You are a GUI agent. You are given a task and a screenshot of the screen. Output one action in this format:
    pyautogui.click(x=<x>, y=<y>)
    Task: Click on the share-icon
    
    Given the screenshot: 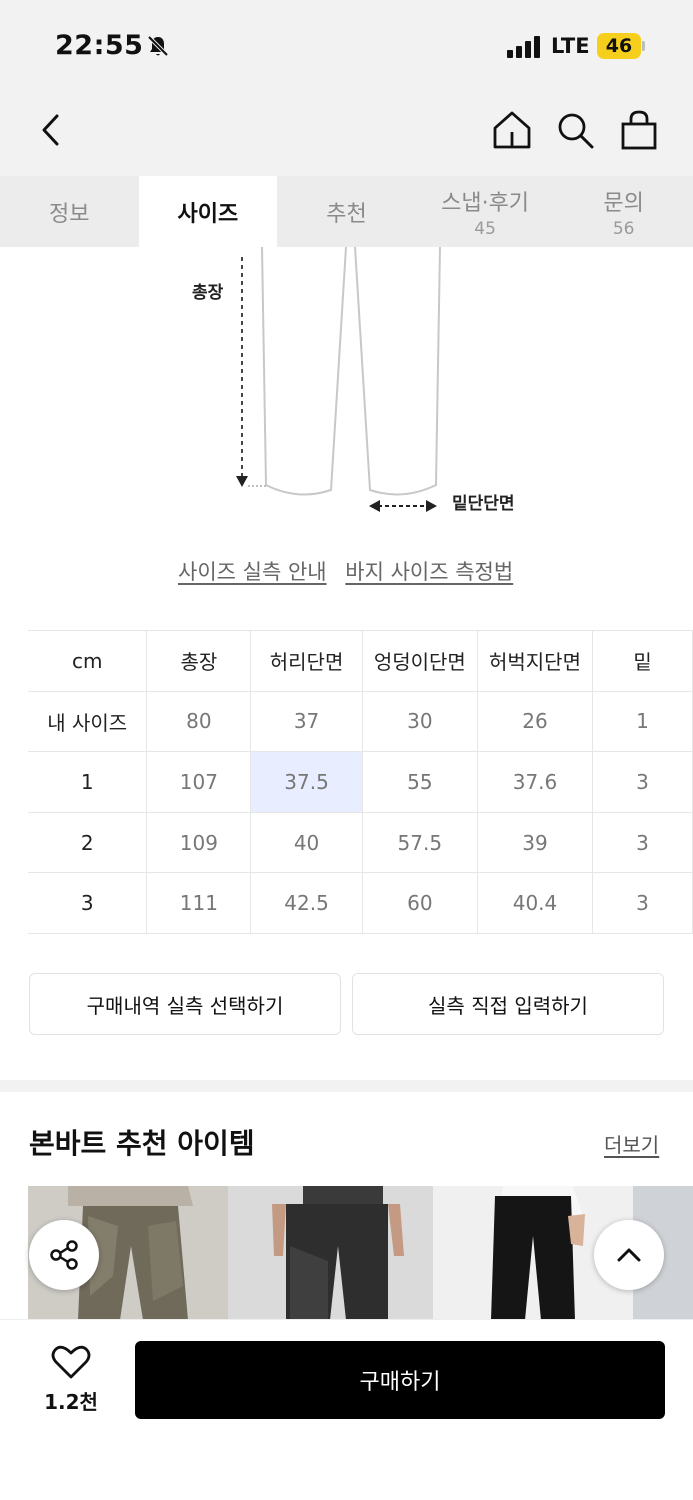 What is the action you would take?
    pyautogui.click(x=64, y=1255)
    